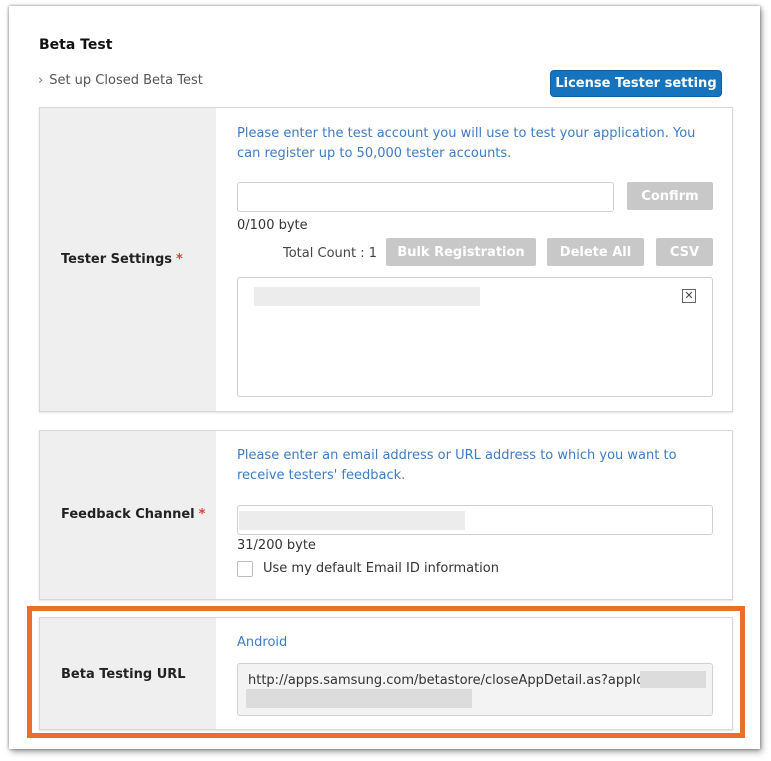 The height and width of the screenshot is (761, 771). I want to click on remove-tester-icon: ✕, so click(689, 296).